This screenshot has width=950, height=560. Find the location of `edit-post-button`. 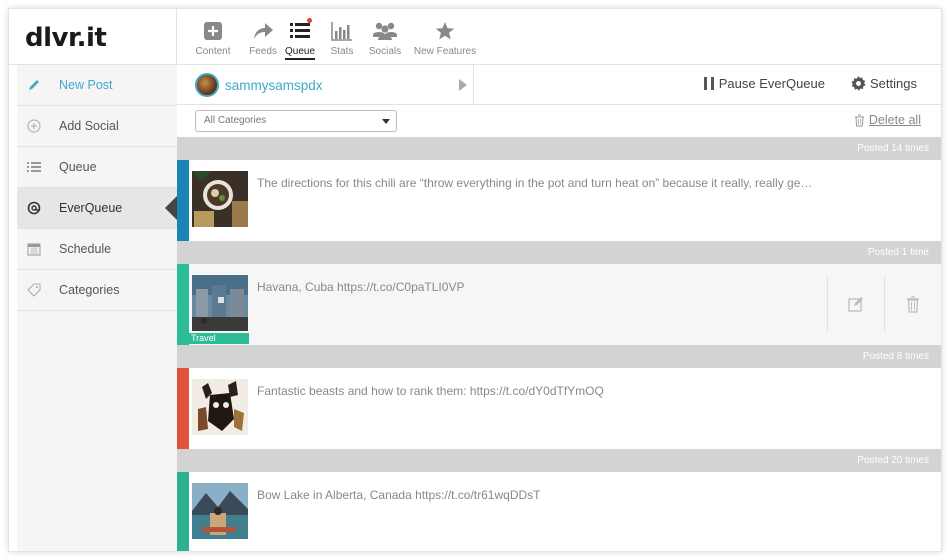

edit-post-button is located at coordinates (855, 304).